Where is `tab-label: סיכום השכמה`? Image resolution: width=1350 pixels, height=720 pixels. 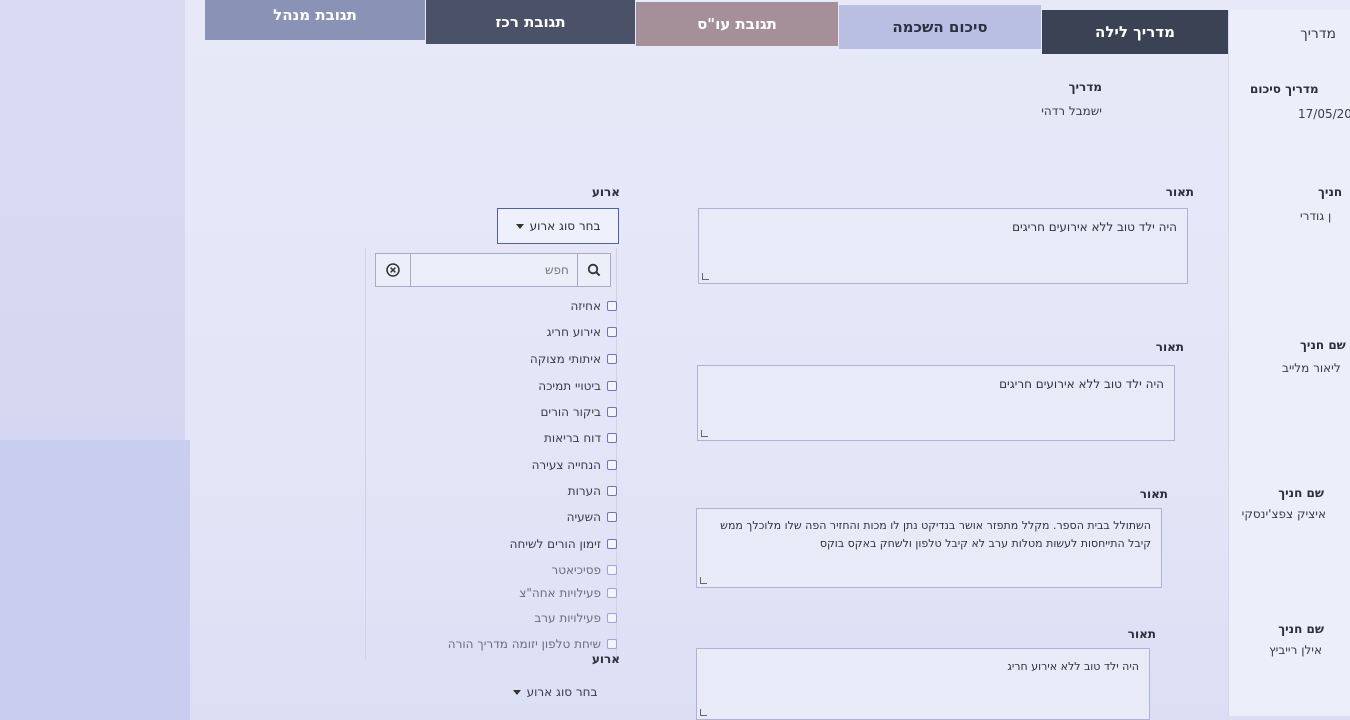
tab-label: סיכום השכמה is located at coordinates (940, 27).